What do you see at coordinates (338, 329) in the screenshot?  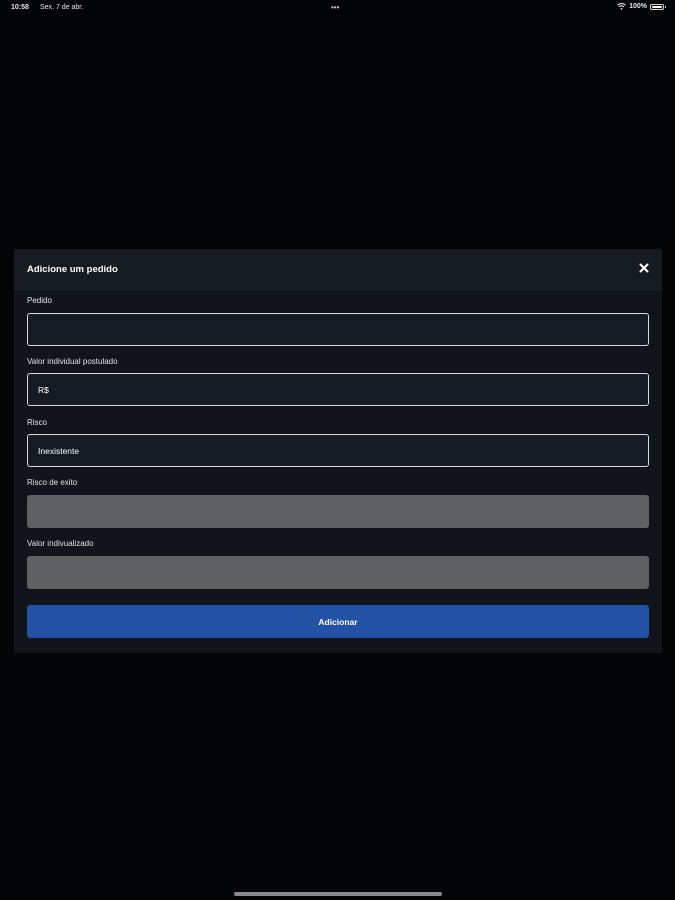 I see `pedido-input` at bounding box center [338, 329].